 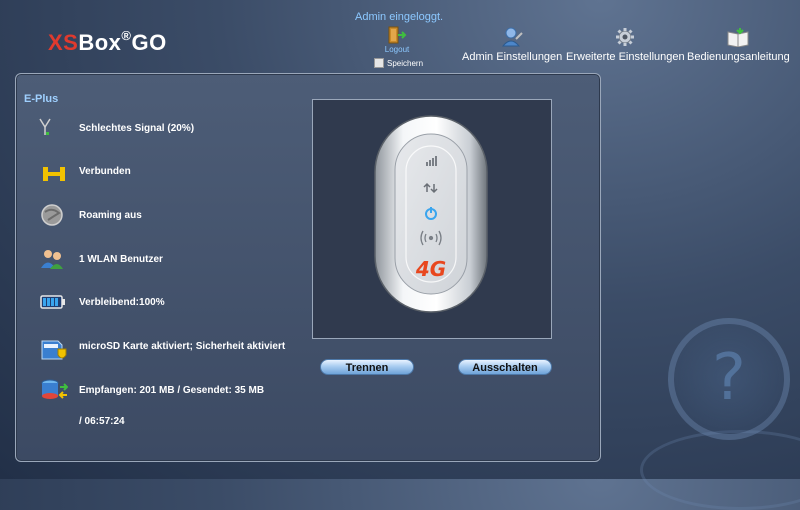 I want to click on nav-advanced-settings-label: Erweiterte Einstellungen, so click(x=625, y=57).